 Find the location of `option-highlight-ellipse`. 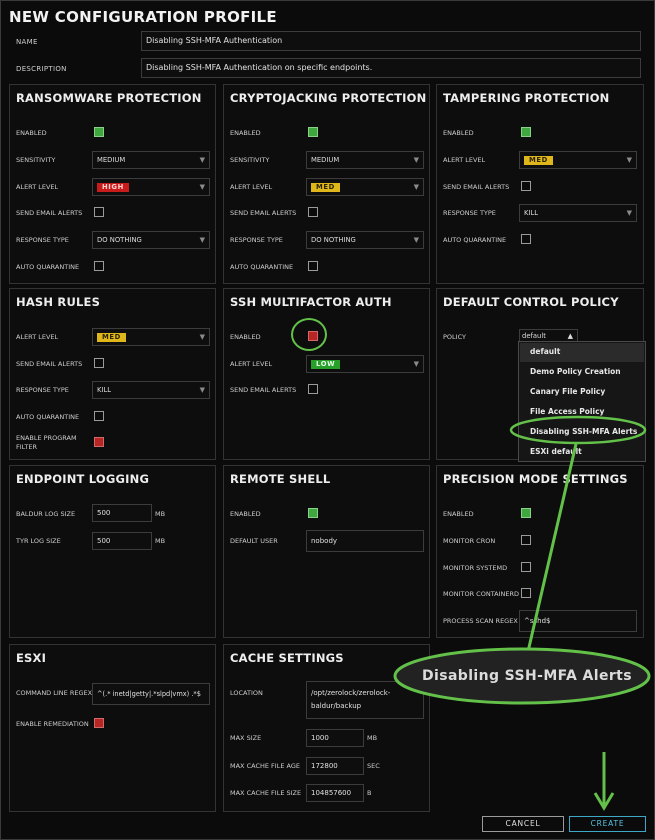

option-highlight-ellipse is located at coordinates (578, 430).